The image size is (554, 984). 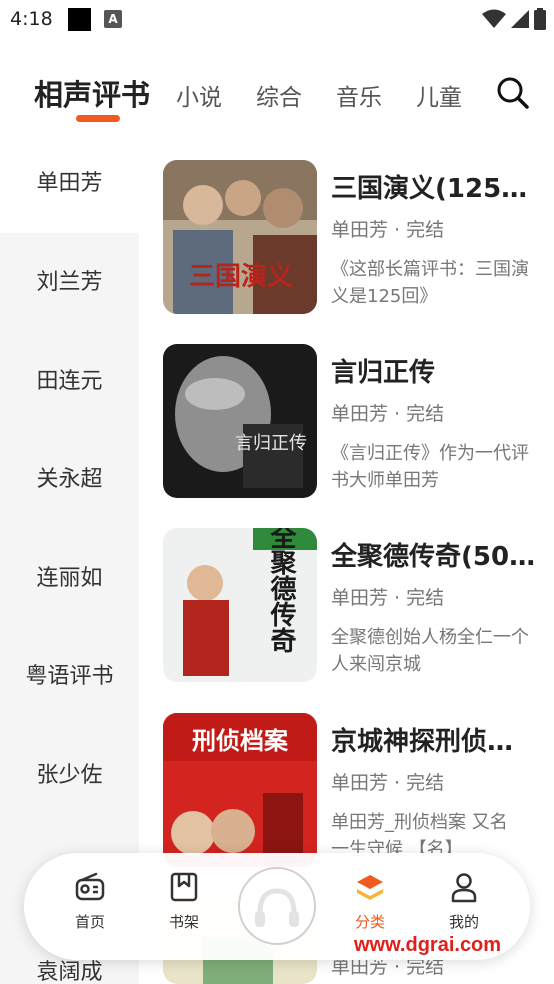 I want to click on cover-title-text: 言归正传, so click(x=271, y=443).